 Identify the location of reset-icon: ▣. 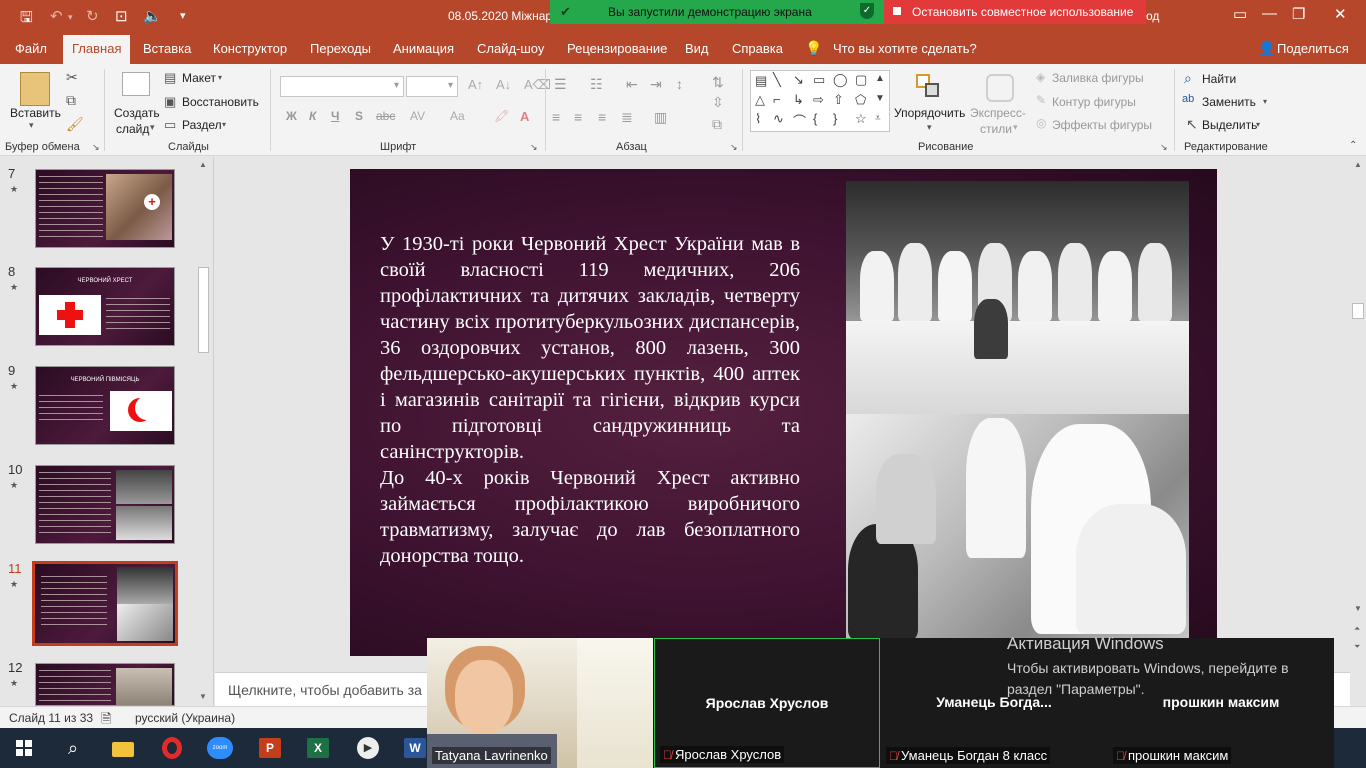
(170, 102).